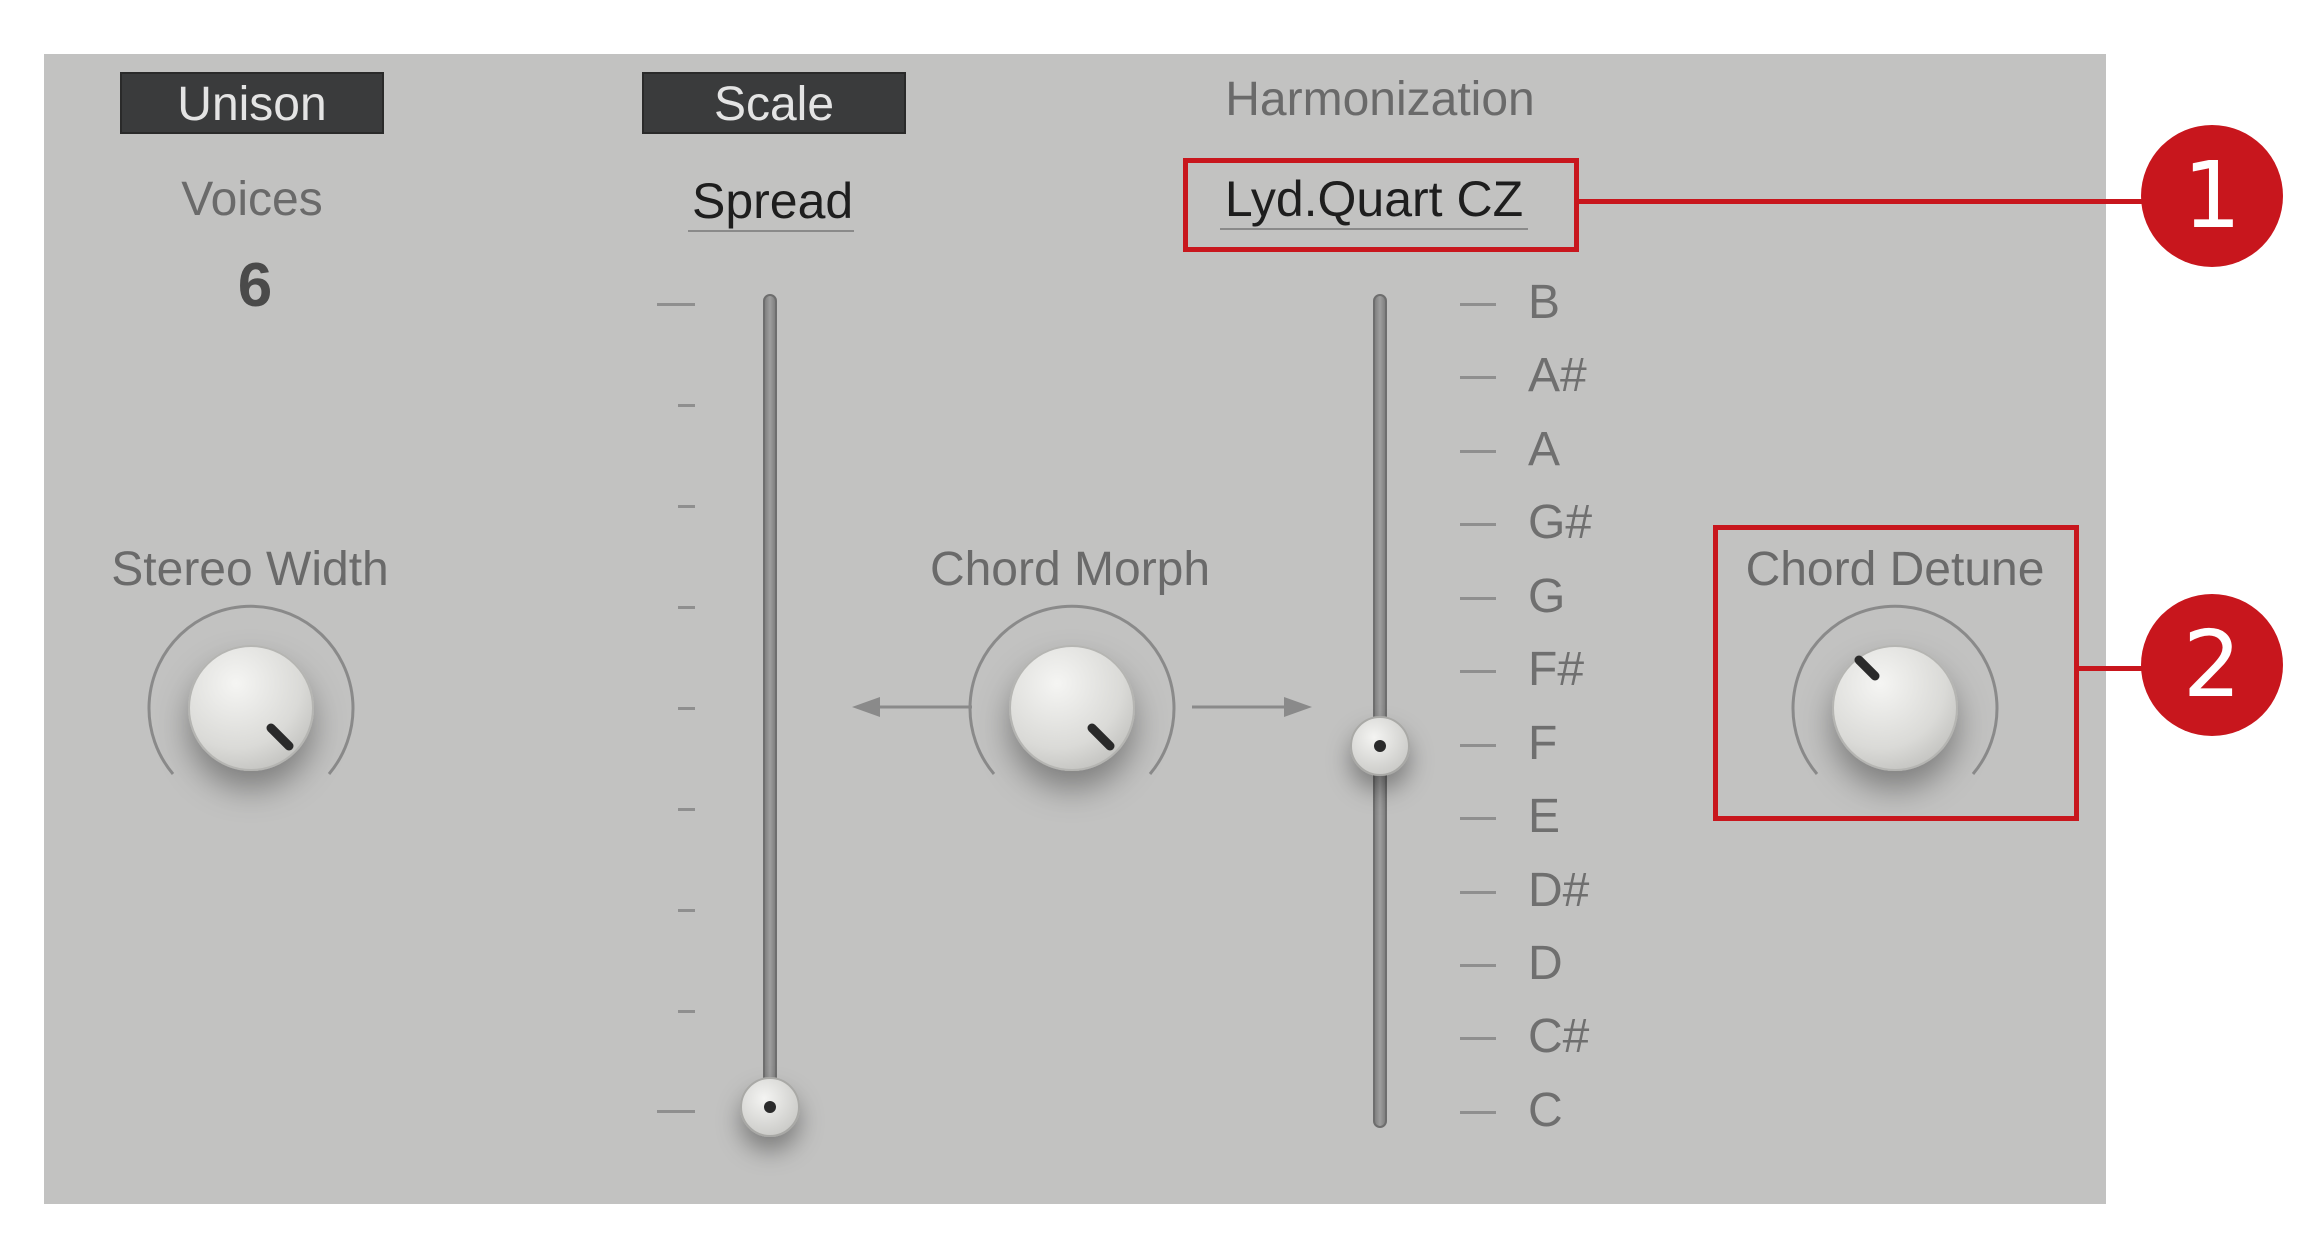 The height and width of the screenshot is (1253, 2317). I want to click on chord-morph-knob, so click(1072, 708).